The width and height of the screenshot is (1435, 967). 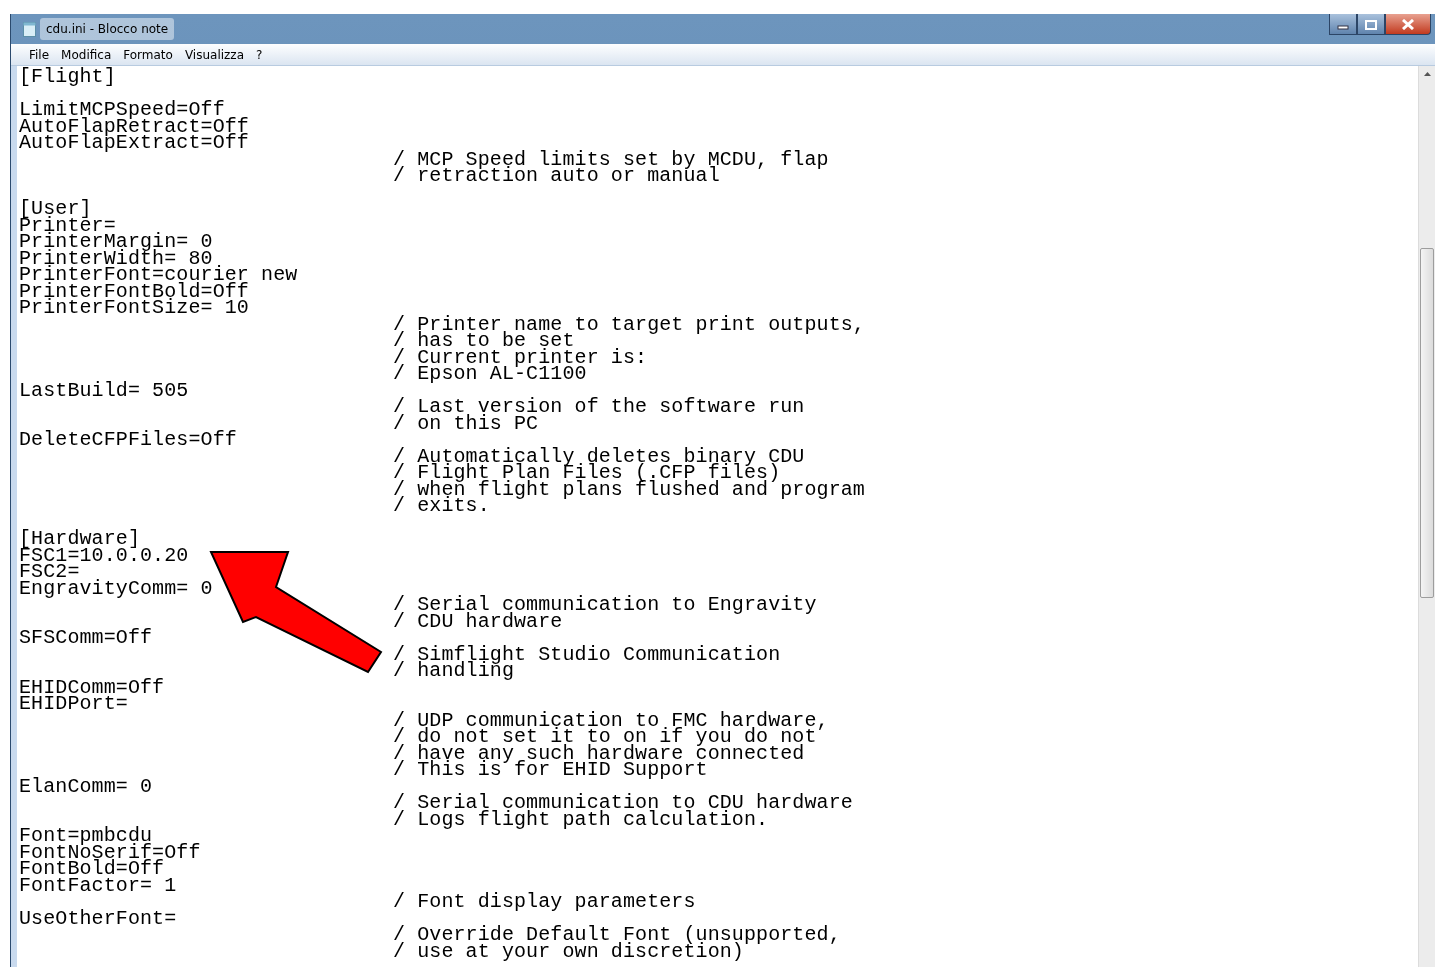 I want to click on menu-item: Visualizza, so click(x=214, y=54).